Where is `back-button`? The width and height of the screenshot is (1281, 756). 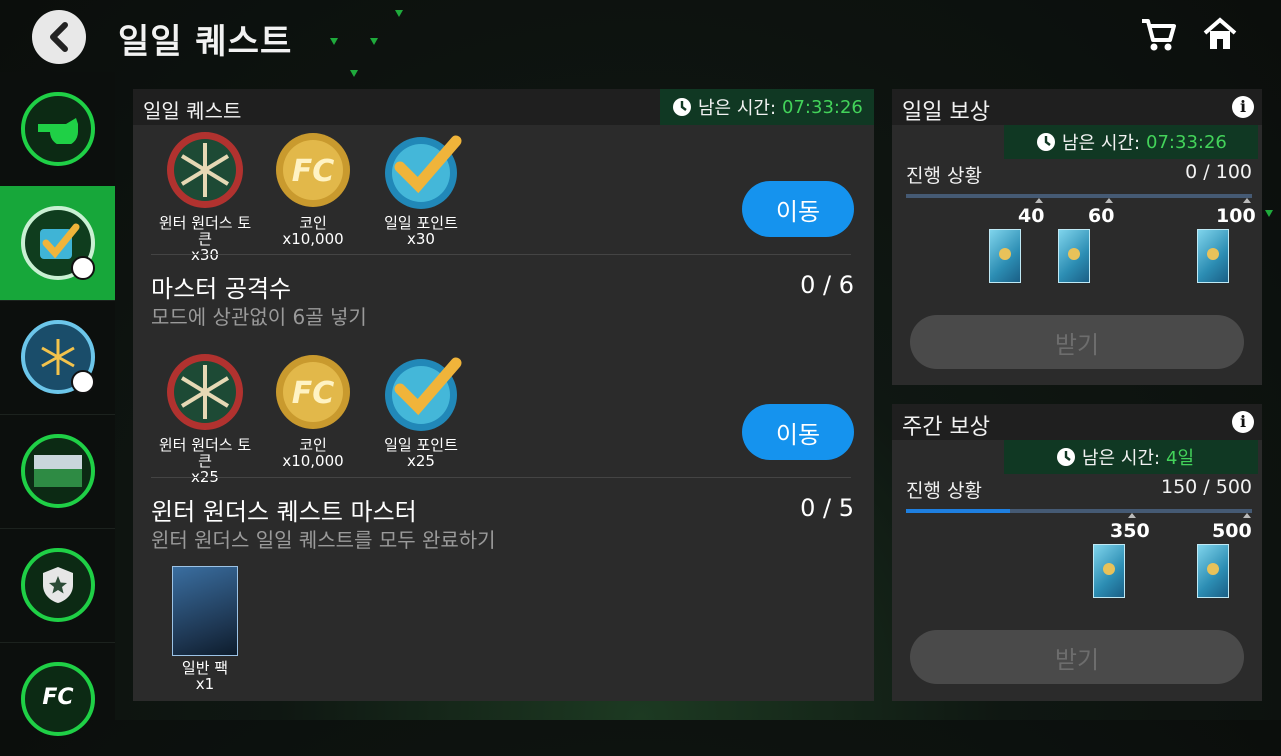
back-button is located at coordinates (59, 37).